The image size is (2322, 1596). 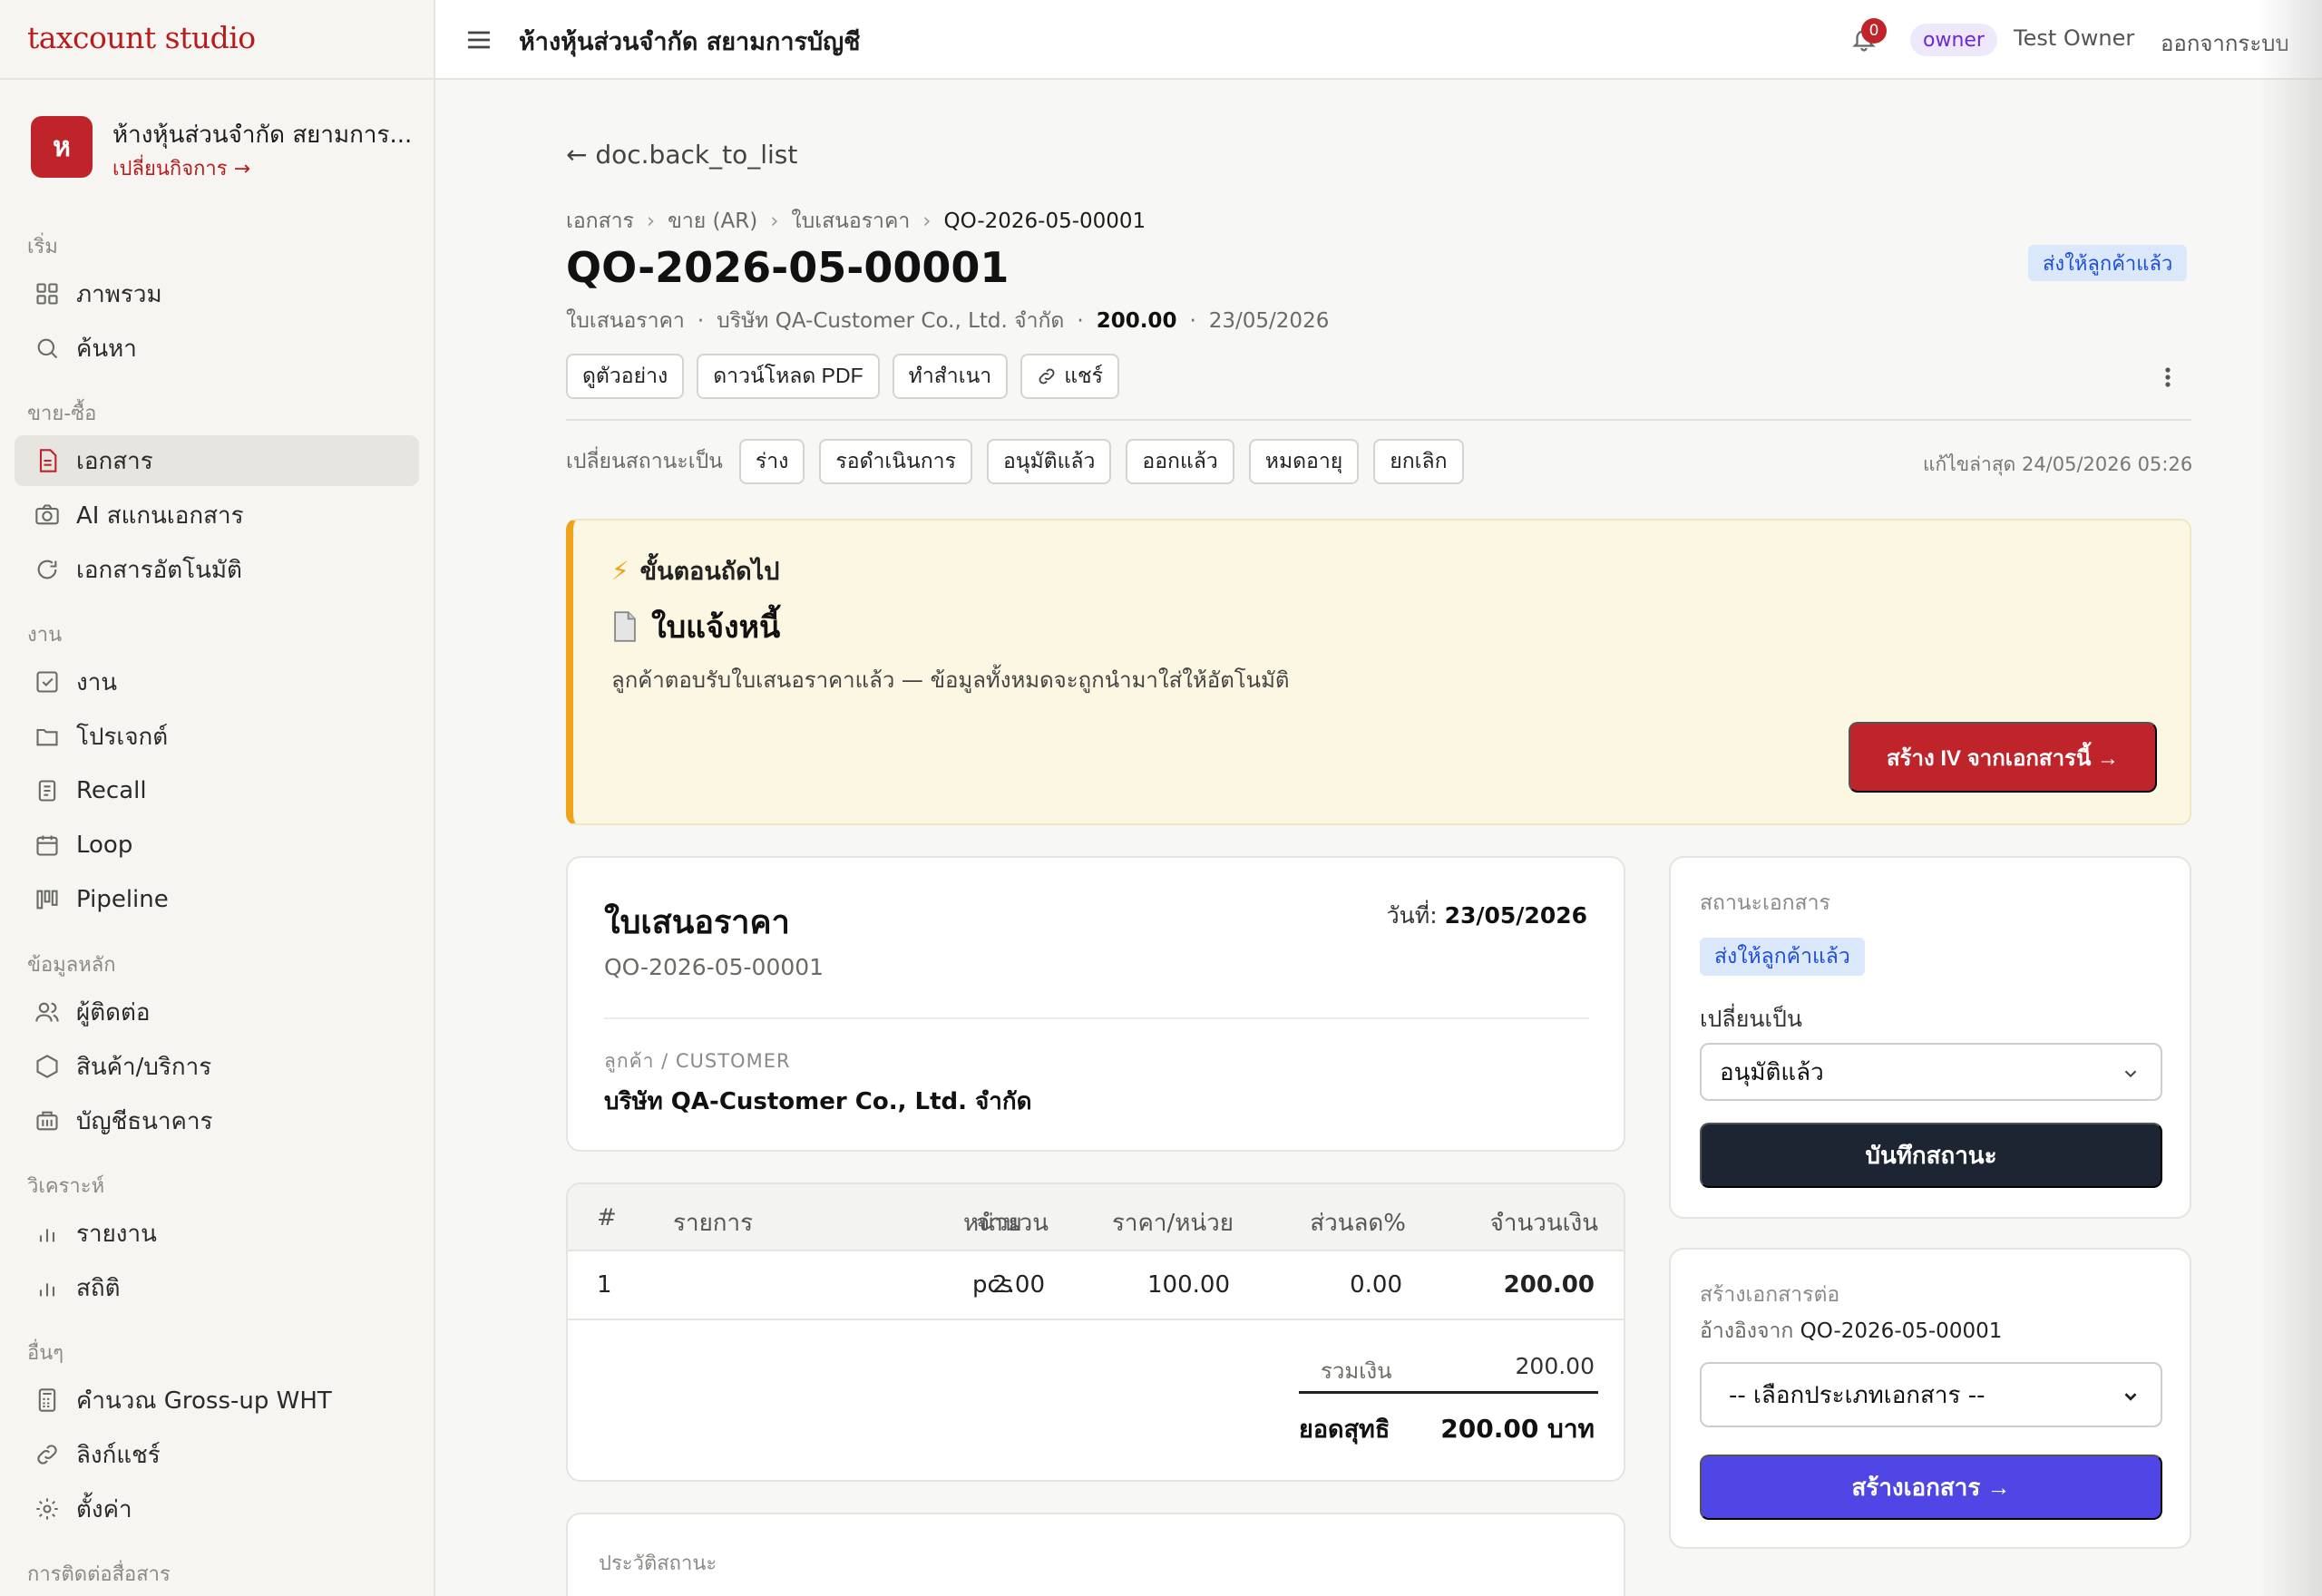 I want to click on breadcrumb-item: ใบเสนอราคา, so click(x=850, y=221).